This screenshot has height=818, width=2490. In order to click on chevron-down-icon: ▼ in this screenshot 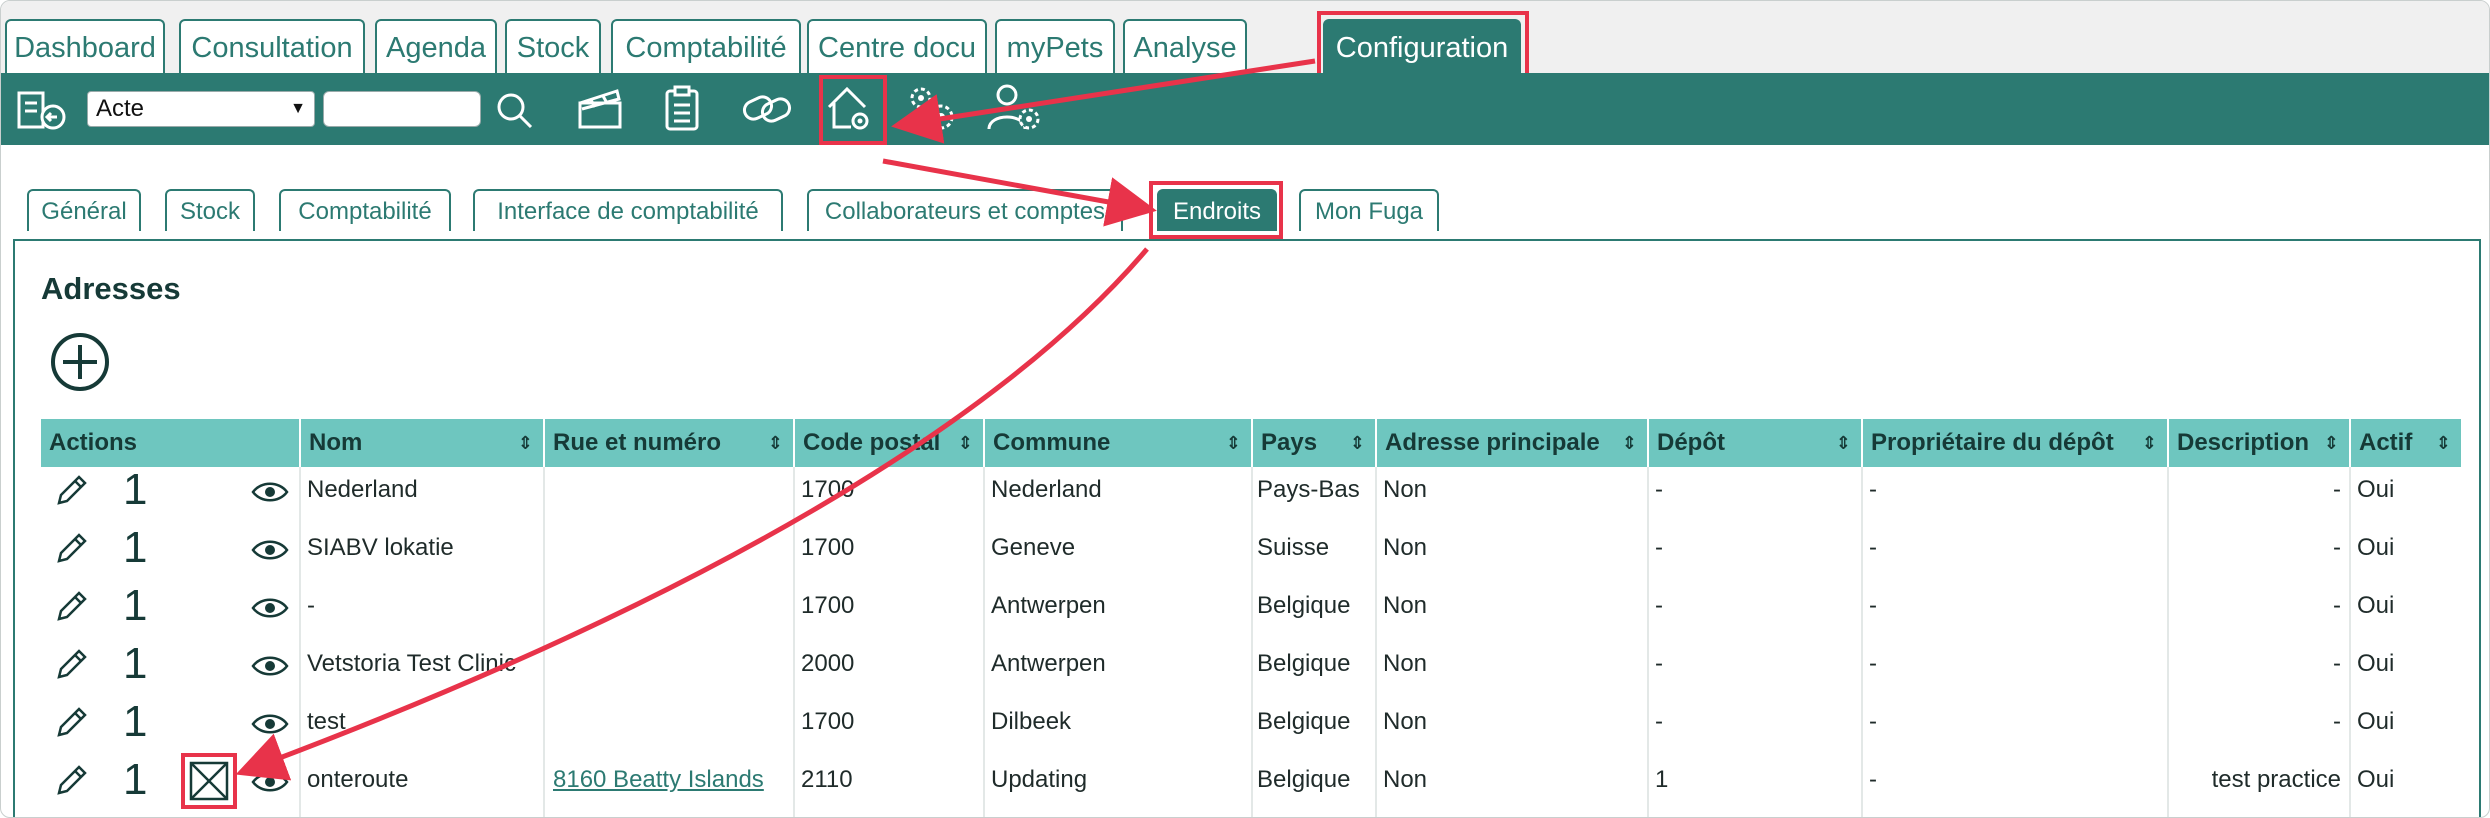, I will do `click(298, 108)`.